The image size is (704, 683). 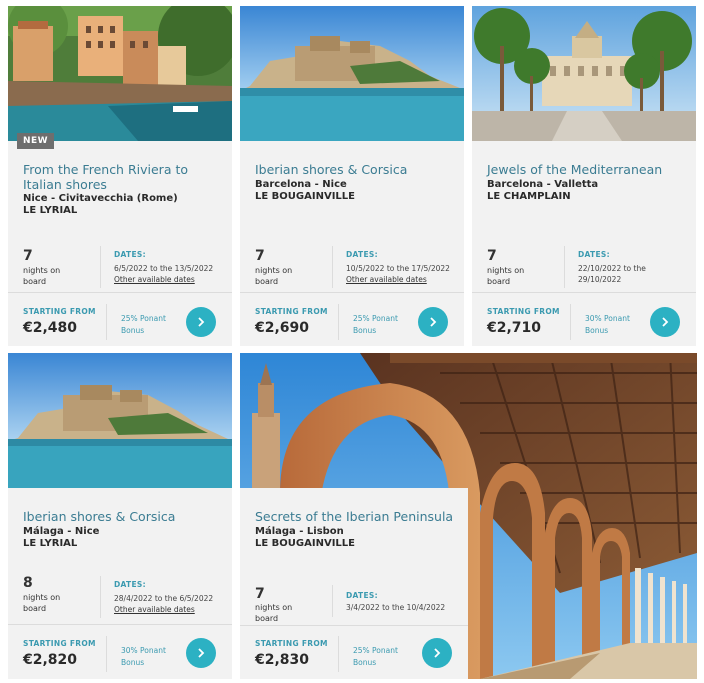 I want to click on dates-value: 22/10/2022 to the 29/10/2022, so click(x=612, y=274).